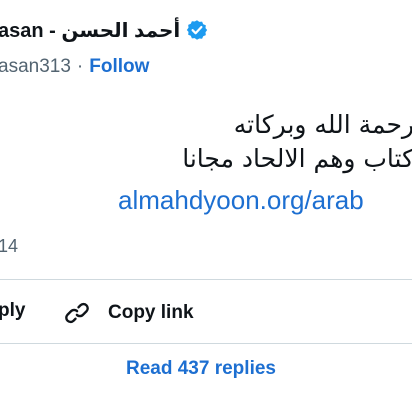  What do you see at coordinates (74, 67) in the screenshot?
I see `author-handle-row: asan313 · Follow` at bounding box center [74, 67].